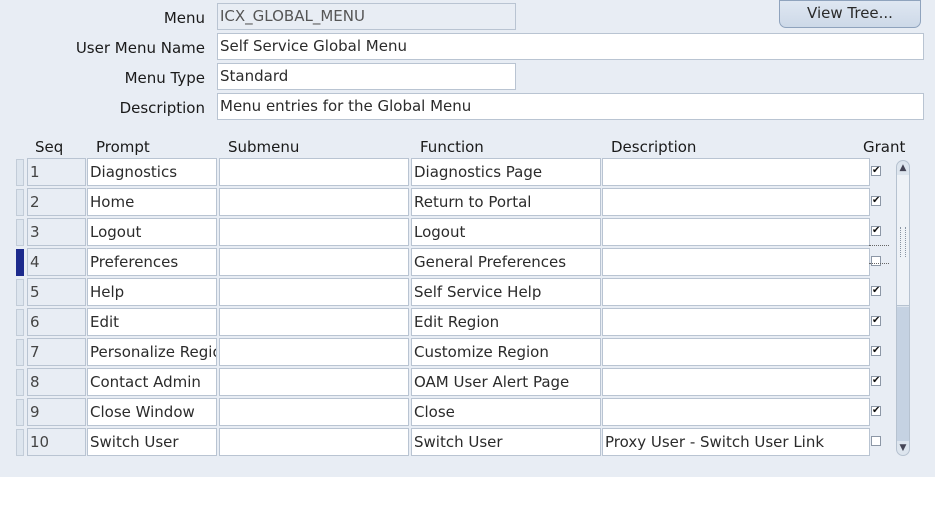 The image size is (935, 528). What do you see at coordinates (56, 382) in the screenshot?
I see `seq-cell: 8` at bounding box center [56, 382].